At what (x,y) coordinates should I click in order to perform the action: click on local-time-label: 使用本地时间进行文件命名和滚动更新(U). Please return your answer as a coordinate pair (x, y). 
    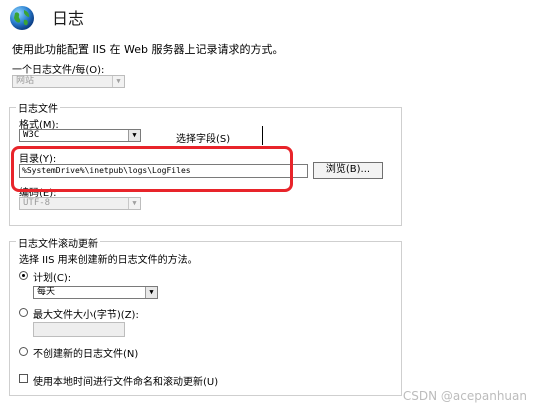
    Looking at the image, I should click on (126, 382).